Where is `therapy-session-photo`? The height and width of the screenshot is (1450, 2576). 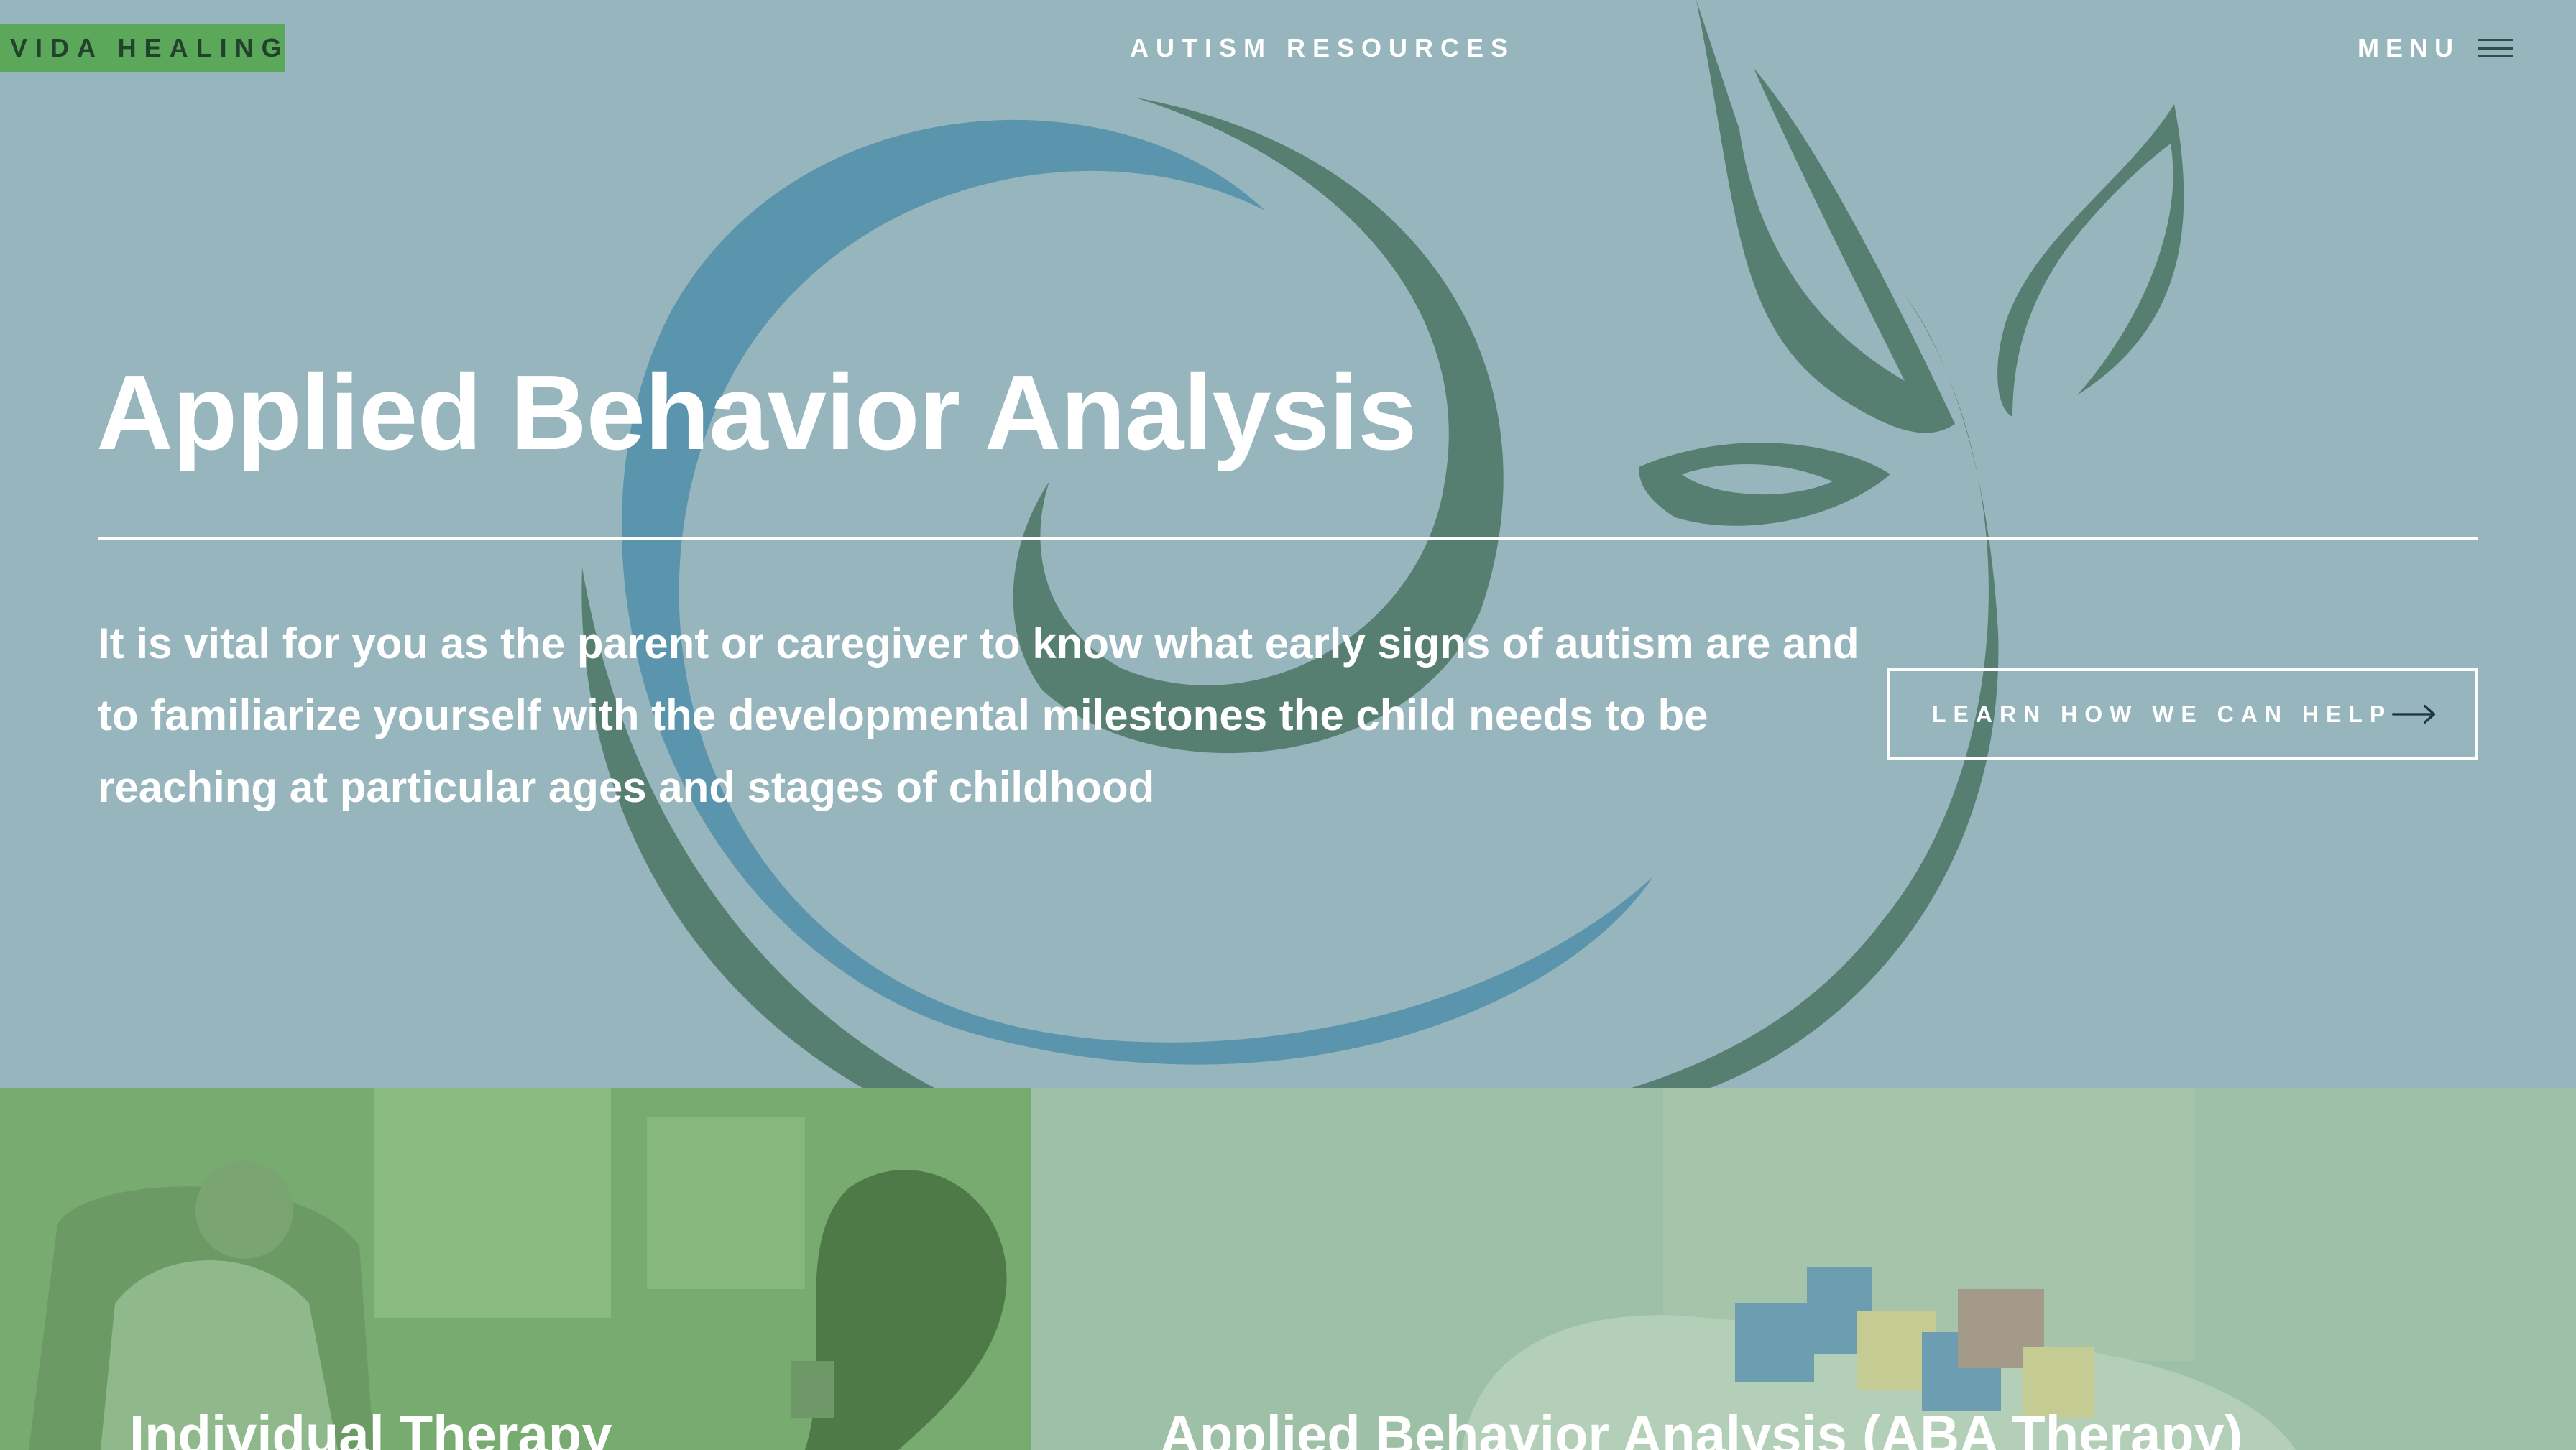
therapy-session-photo is located at coordinates (515, 1269).